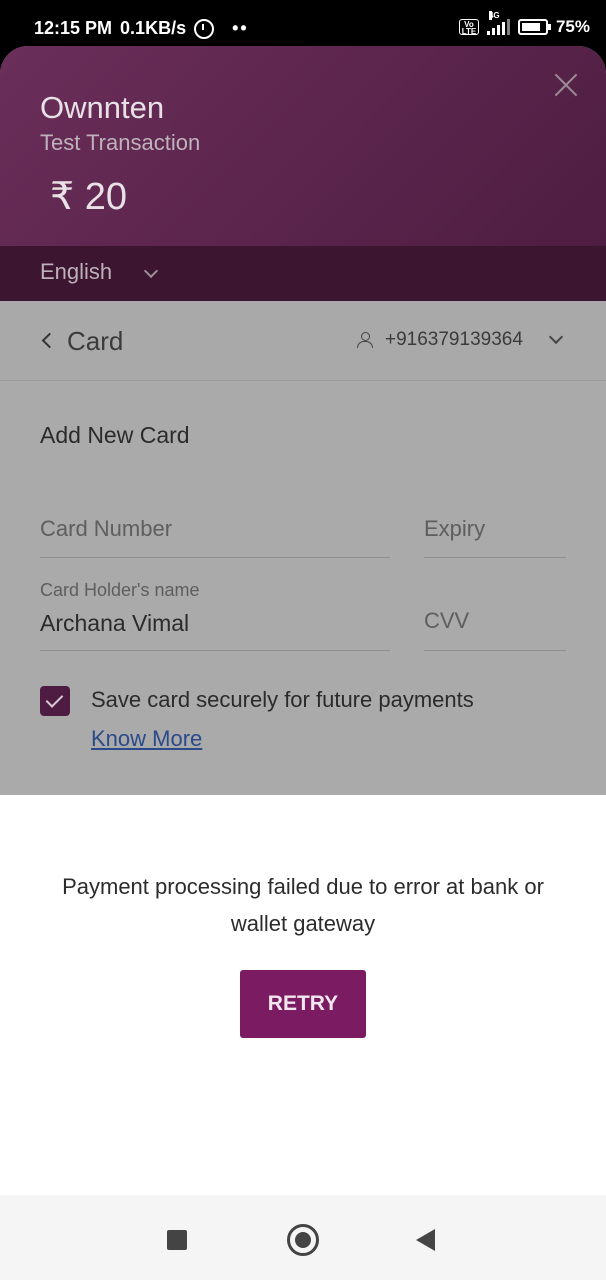 The image size is (606, 1280). What do you see at coordinates (498, 23) in the screenshot?
I see `signal-icon: 4G` at bounding box center [498, 23].